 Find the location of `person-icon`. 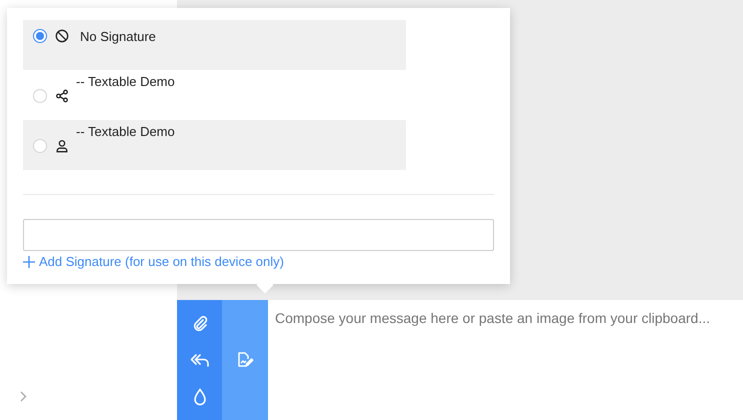

person-icon is located at coordinates (62, 146).